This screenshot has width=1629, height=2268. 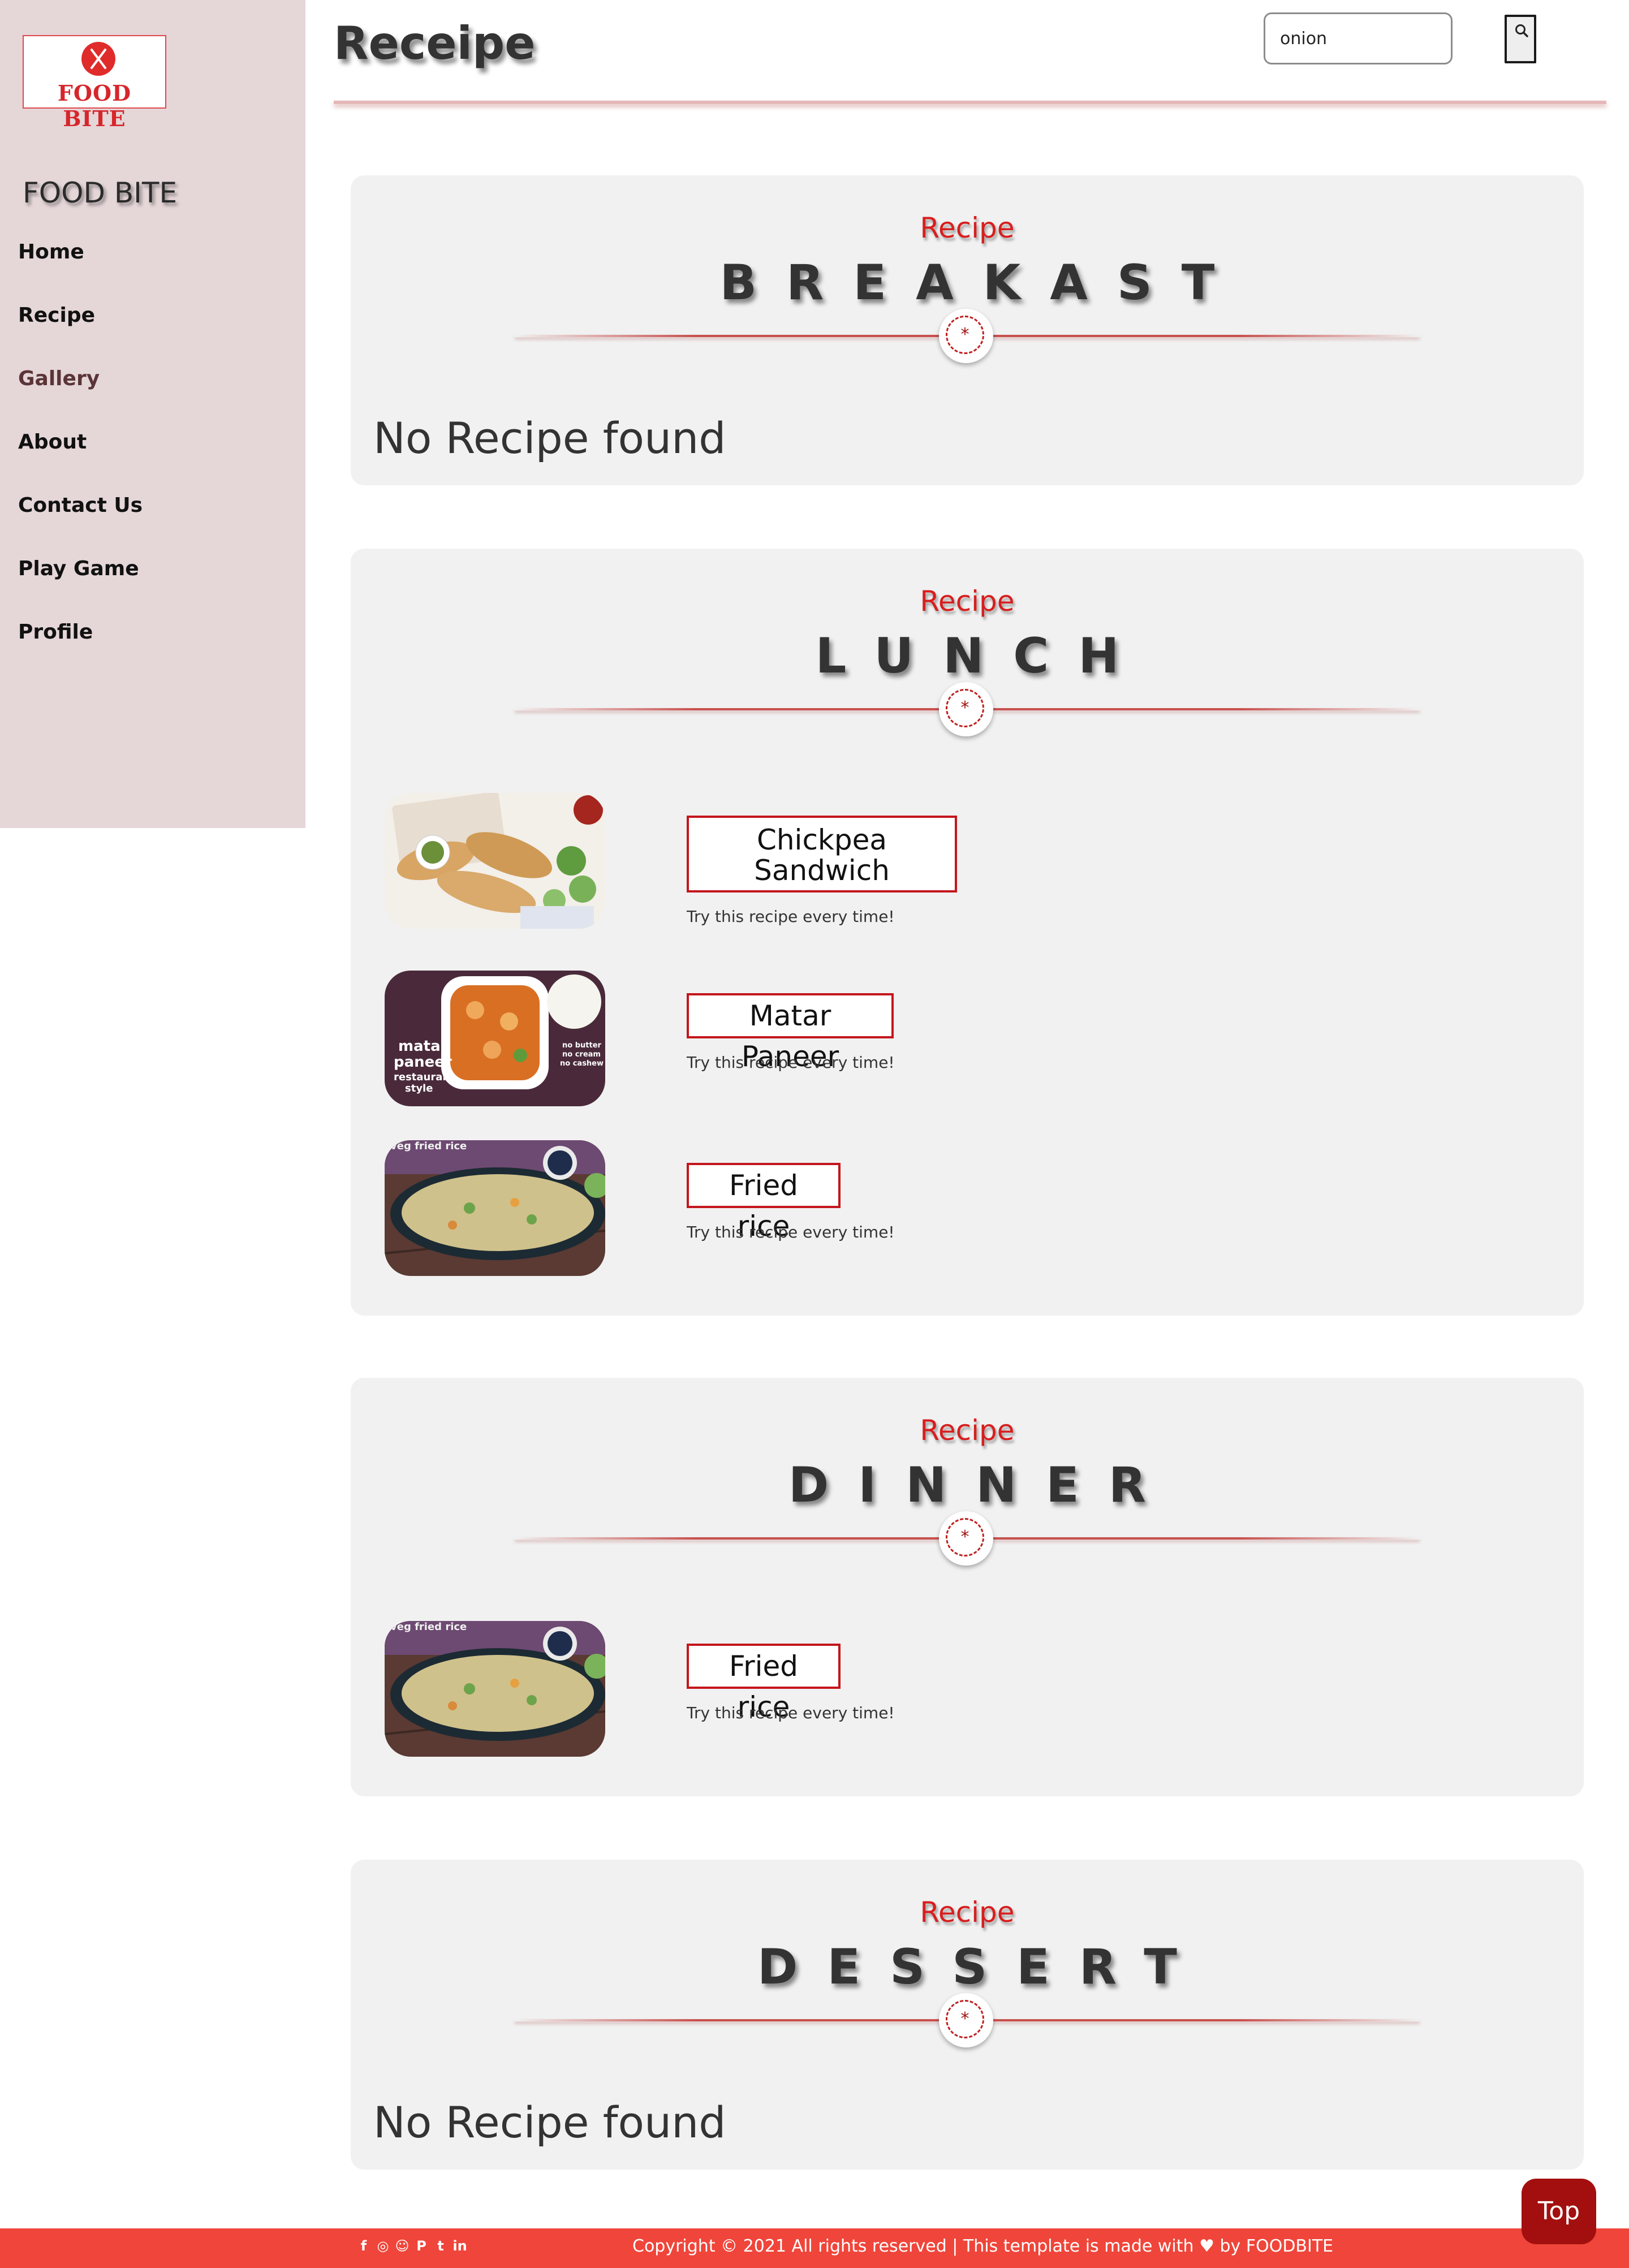 I want to click on section-breakfast: Recipe BREAKAST * No Recipe found, so click(x=967, y=330).